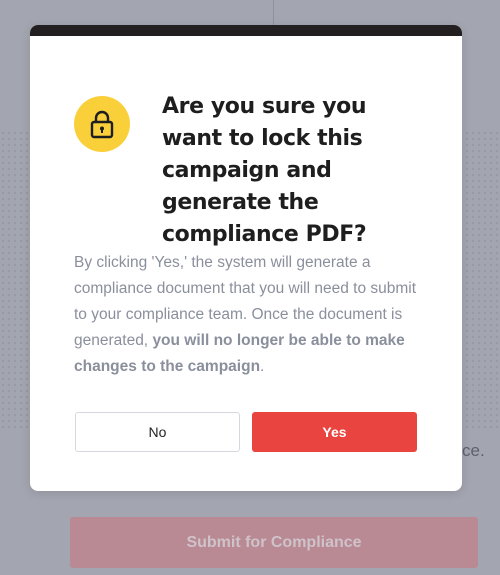 The height and width of the screenshot is (575, 500). What do you see at coordinates (262, 366) in the screenshot?
I see `dialog-message-end: .` at bounding box center [262, 366].